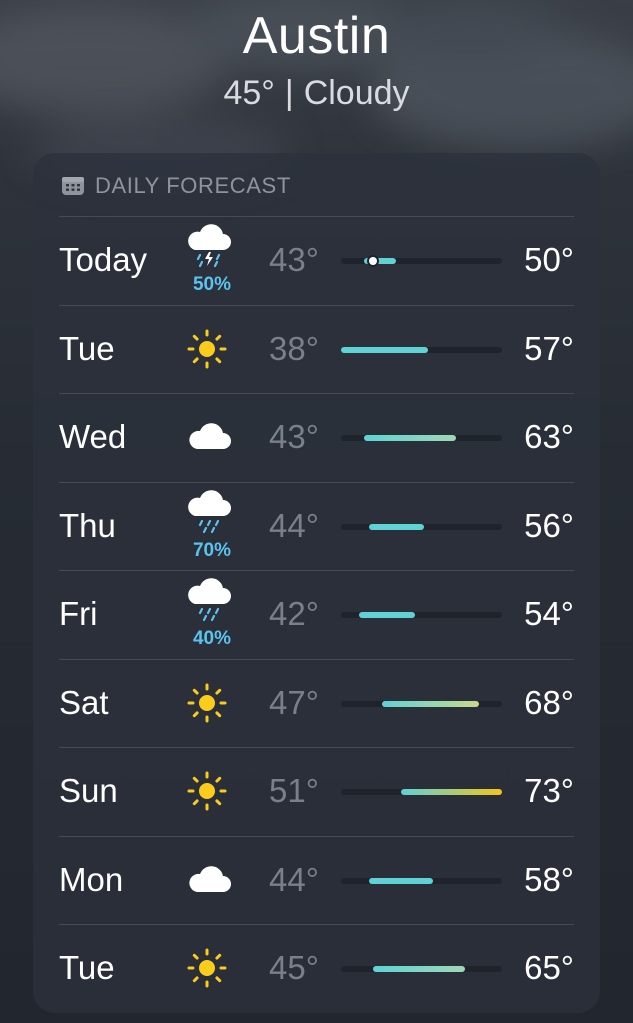 Image resolution: width=633 pixels, height=1023 pixels. Describe the element at coordinates (249, 93) in the screenshot. I see `current-temp: 45°` at that location.